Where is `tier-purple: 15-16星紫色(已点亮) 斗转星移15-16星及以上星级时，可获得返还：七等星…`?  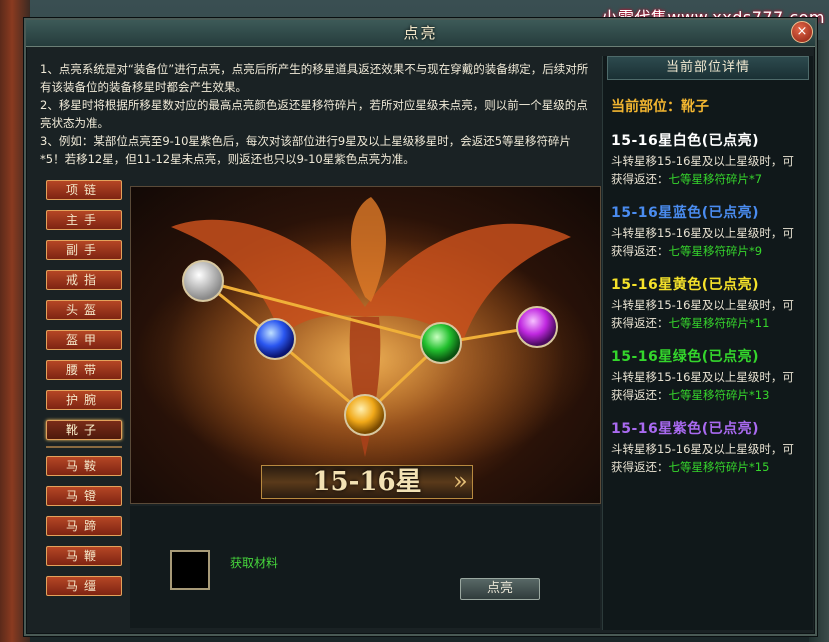 tier-purple: 15-16星紫色(已点亮) 斗转星移15-16星及以上星级时，可获得返还：七等星… is located at coordinates (708, 447).